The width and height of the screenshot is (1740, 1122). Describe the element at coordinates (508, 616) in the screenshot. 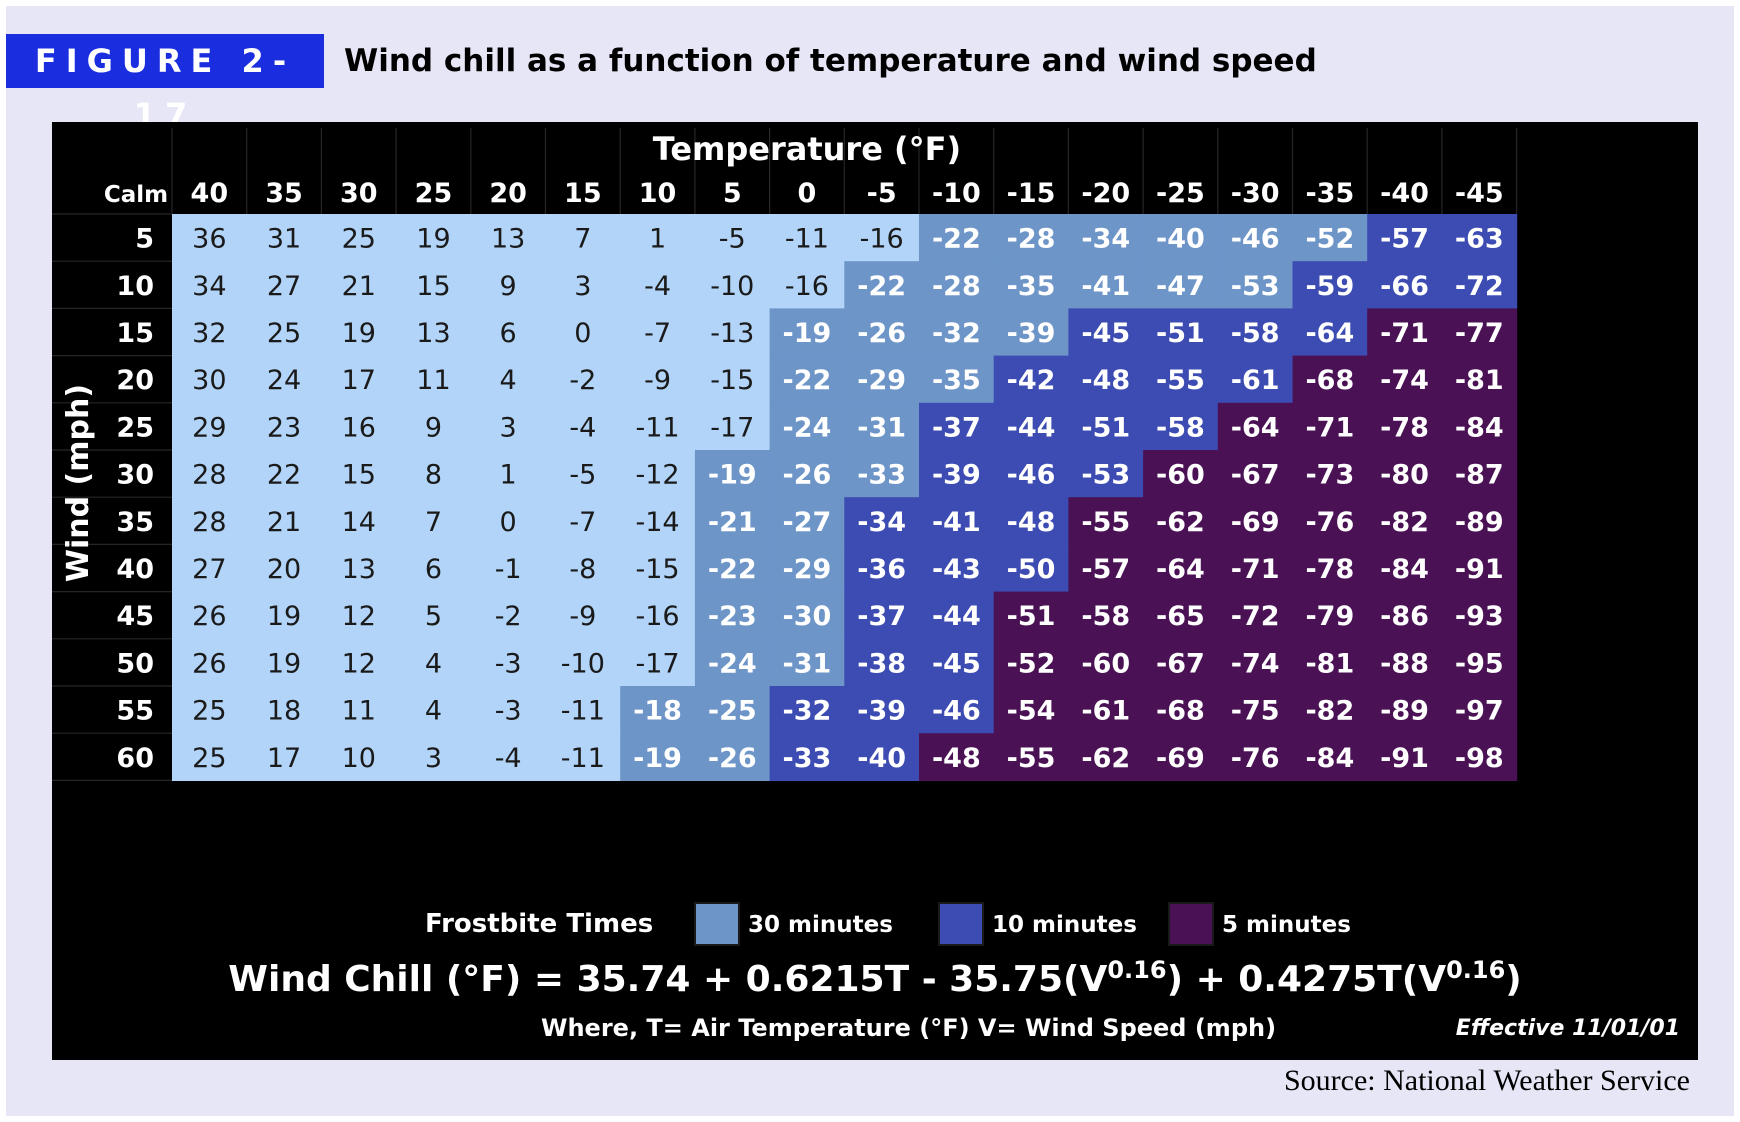

I see `wind-chill-value: -2` at that location.